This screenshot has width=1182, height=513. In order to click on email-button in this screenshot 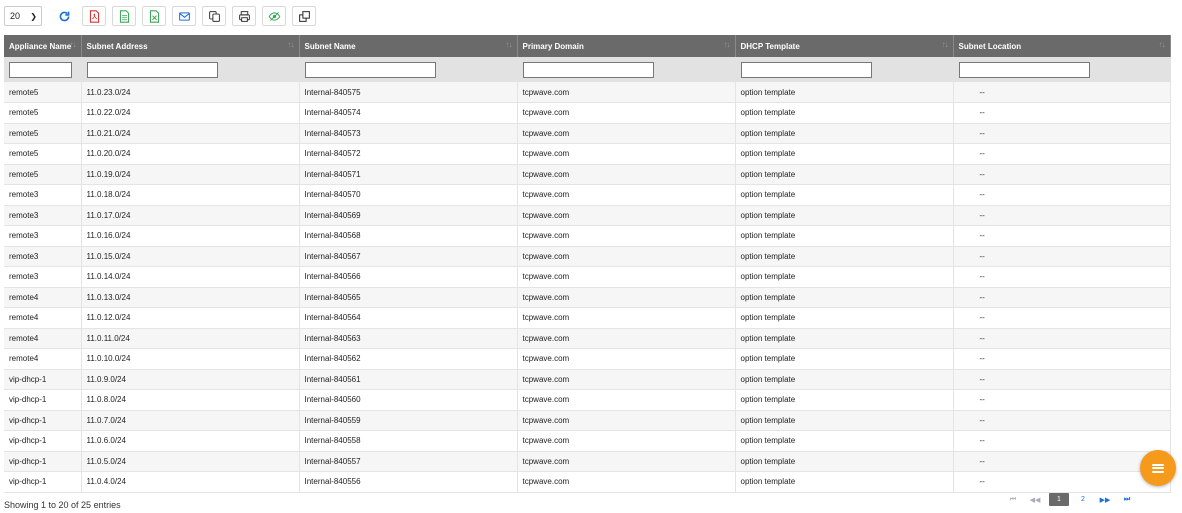, I will do `click(184, 16)`.